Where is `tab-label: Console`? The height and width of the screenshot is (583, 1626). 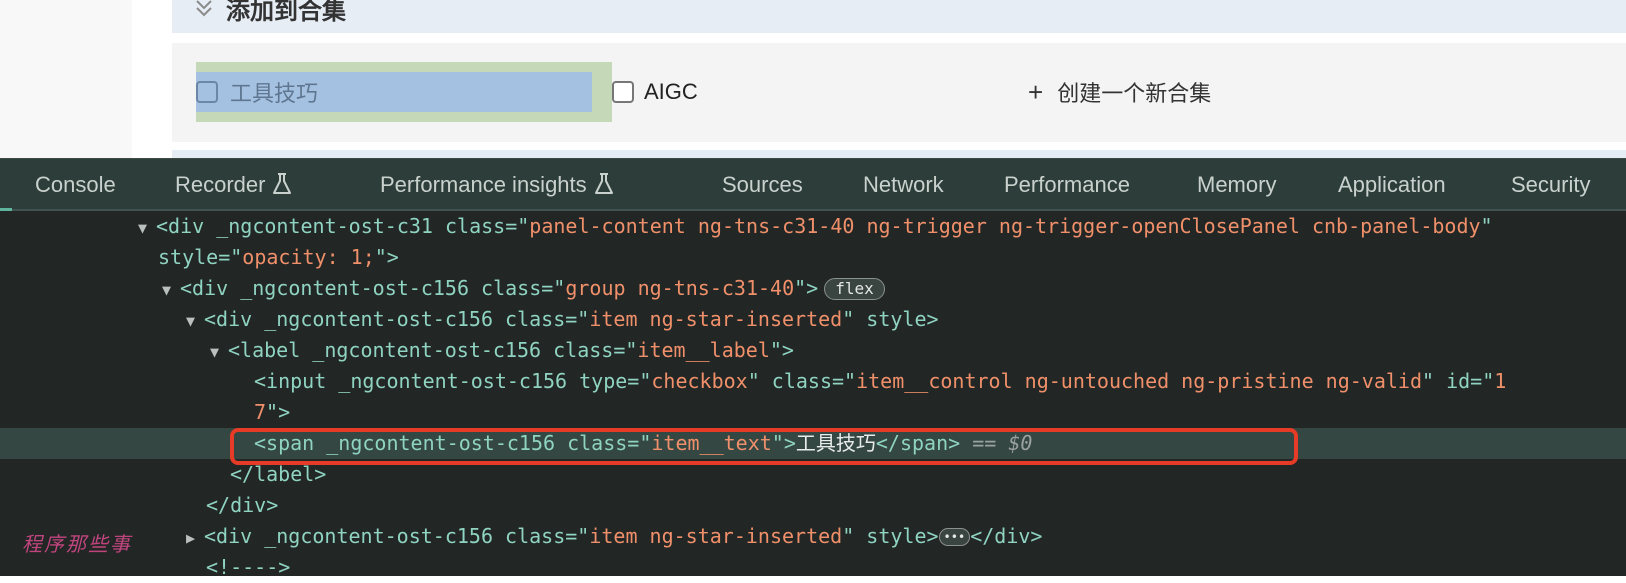 tab-label: Console is located at coordinates (75, 184).